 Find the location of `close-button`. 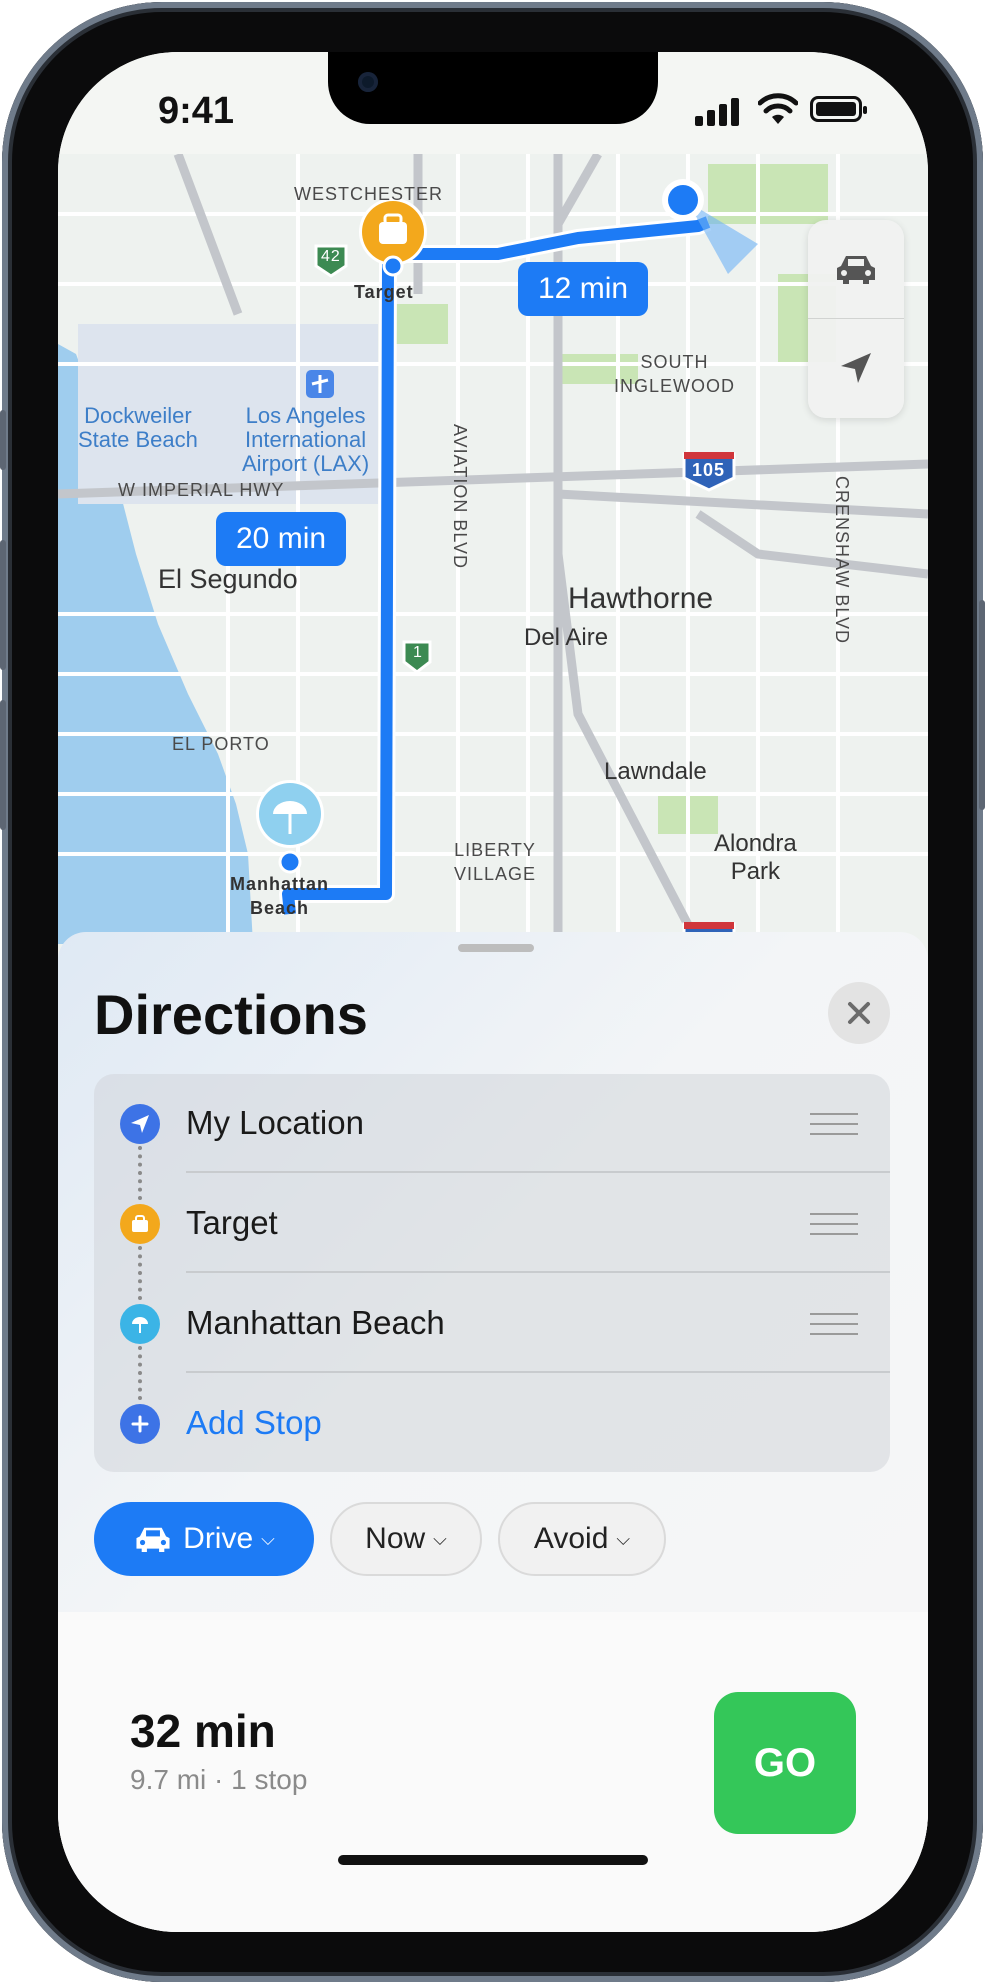

close-button is located at coordinates (859, 1013).